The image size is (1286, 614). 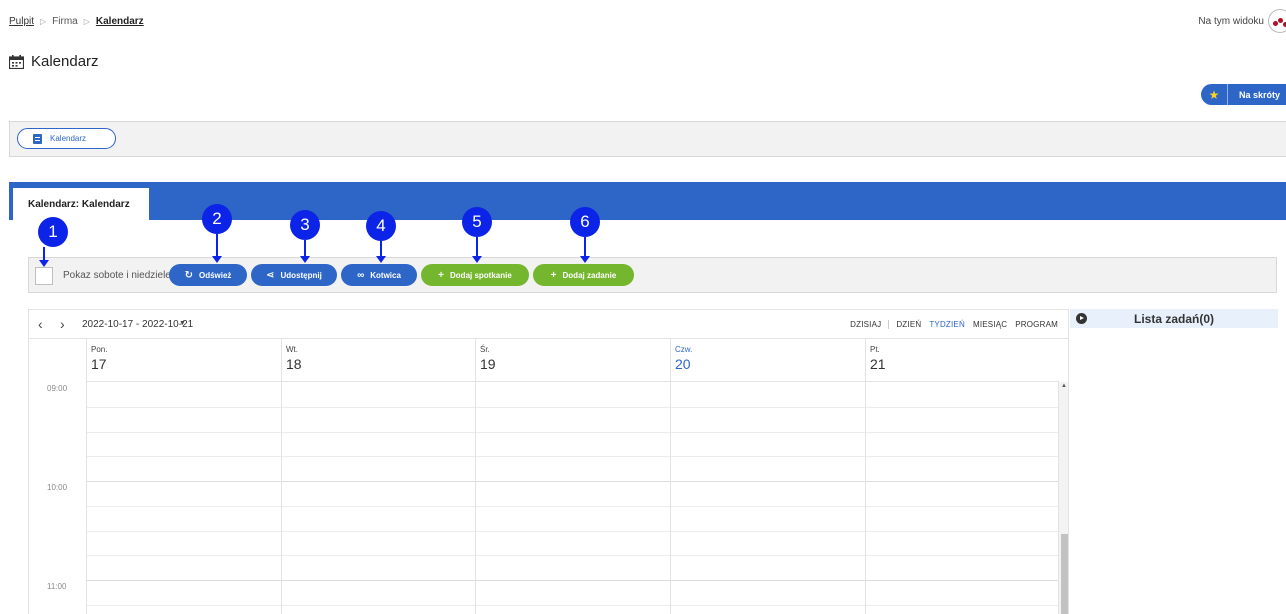 What do you see at coordinates (647, 139) in the screenshot?
I see `module-bar: Kalendarz` at bounding box center [647, 139].